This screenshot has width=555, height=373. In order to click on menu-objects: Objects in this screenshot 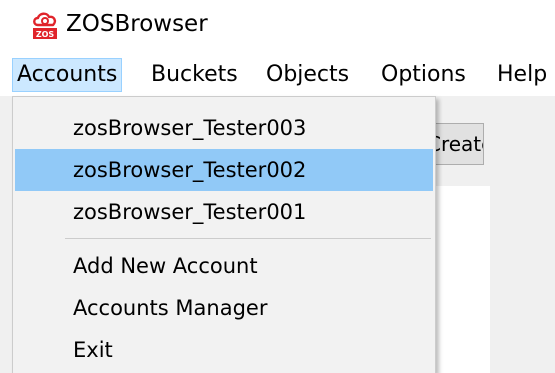, I will do `click(307, 75)`.